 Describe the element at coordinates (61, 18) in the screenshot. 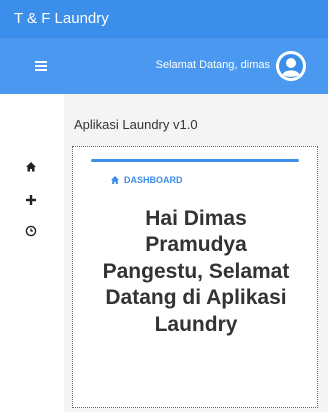

I see `app-title: T & F Laundry` at that location.